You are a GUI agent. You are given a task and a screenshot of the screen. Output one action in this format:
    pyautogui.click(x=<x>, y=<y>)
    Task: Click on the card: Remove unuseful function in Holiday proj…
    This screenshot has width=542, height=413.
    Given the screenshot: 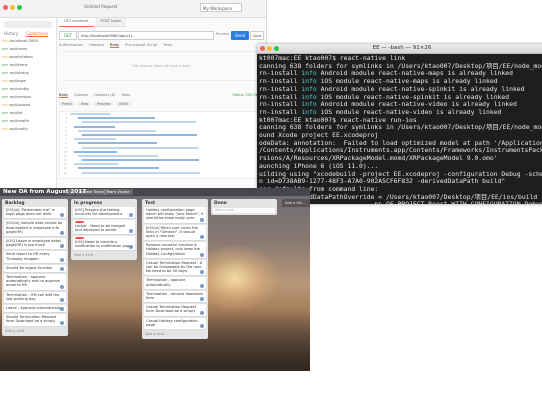 What is the action you would take?
    pyautogui.click(x=175, y=250)
    